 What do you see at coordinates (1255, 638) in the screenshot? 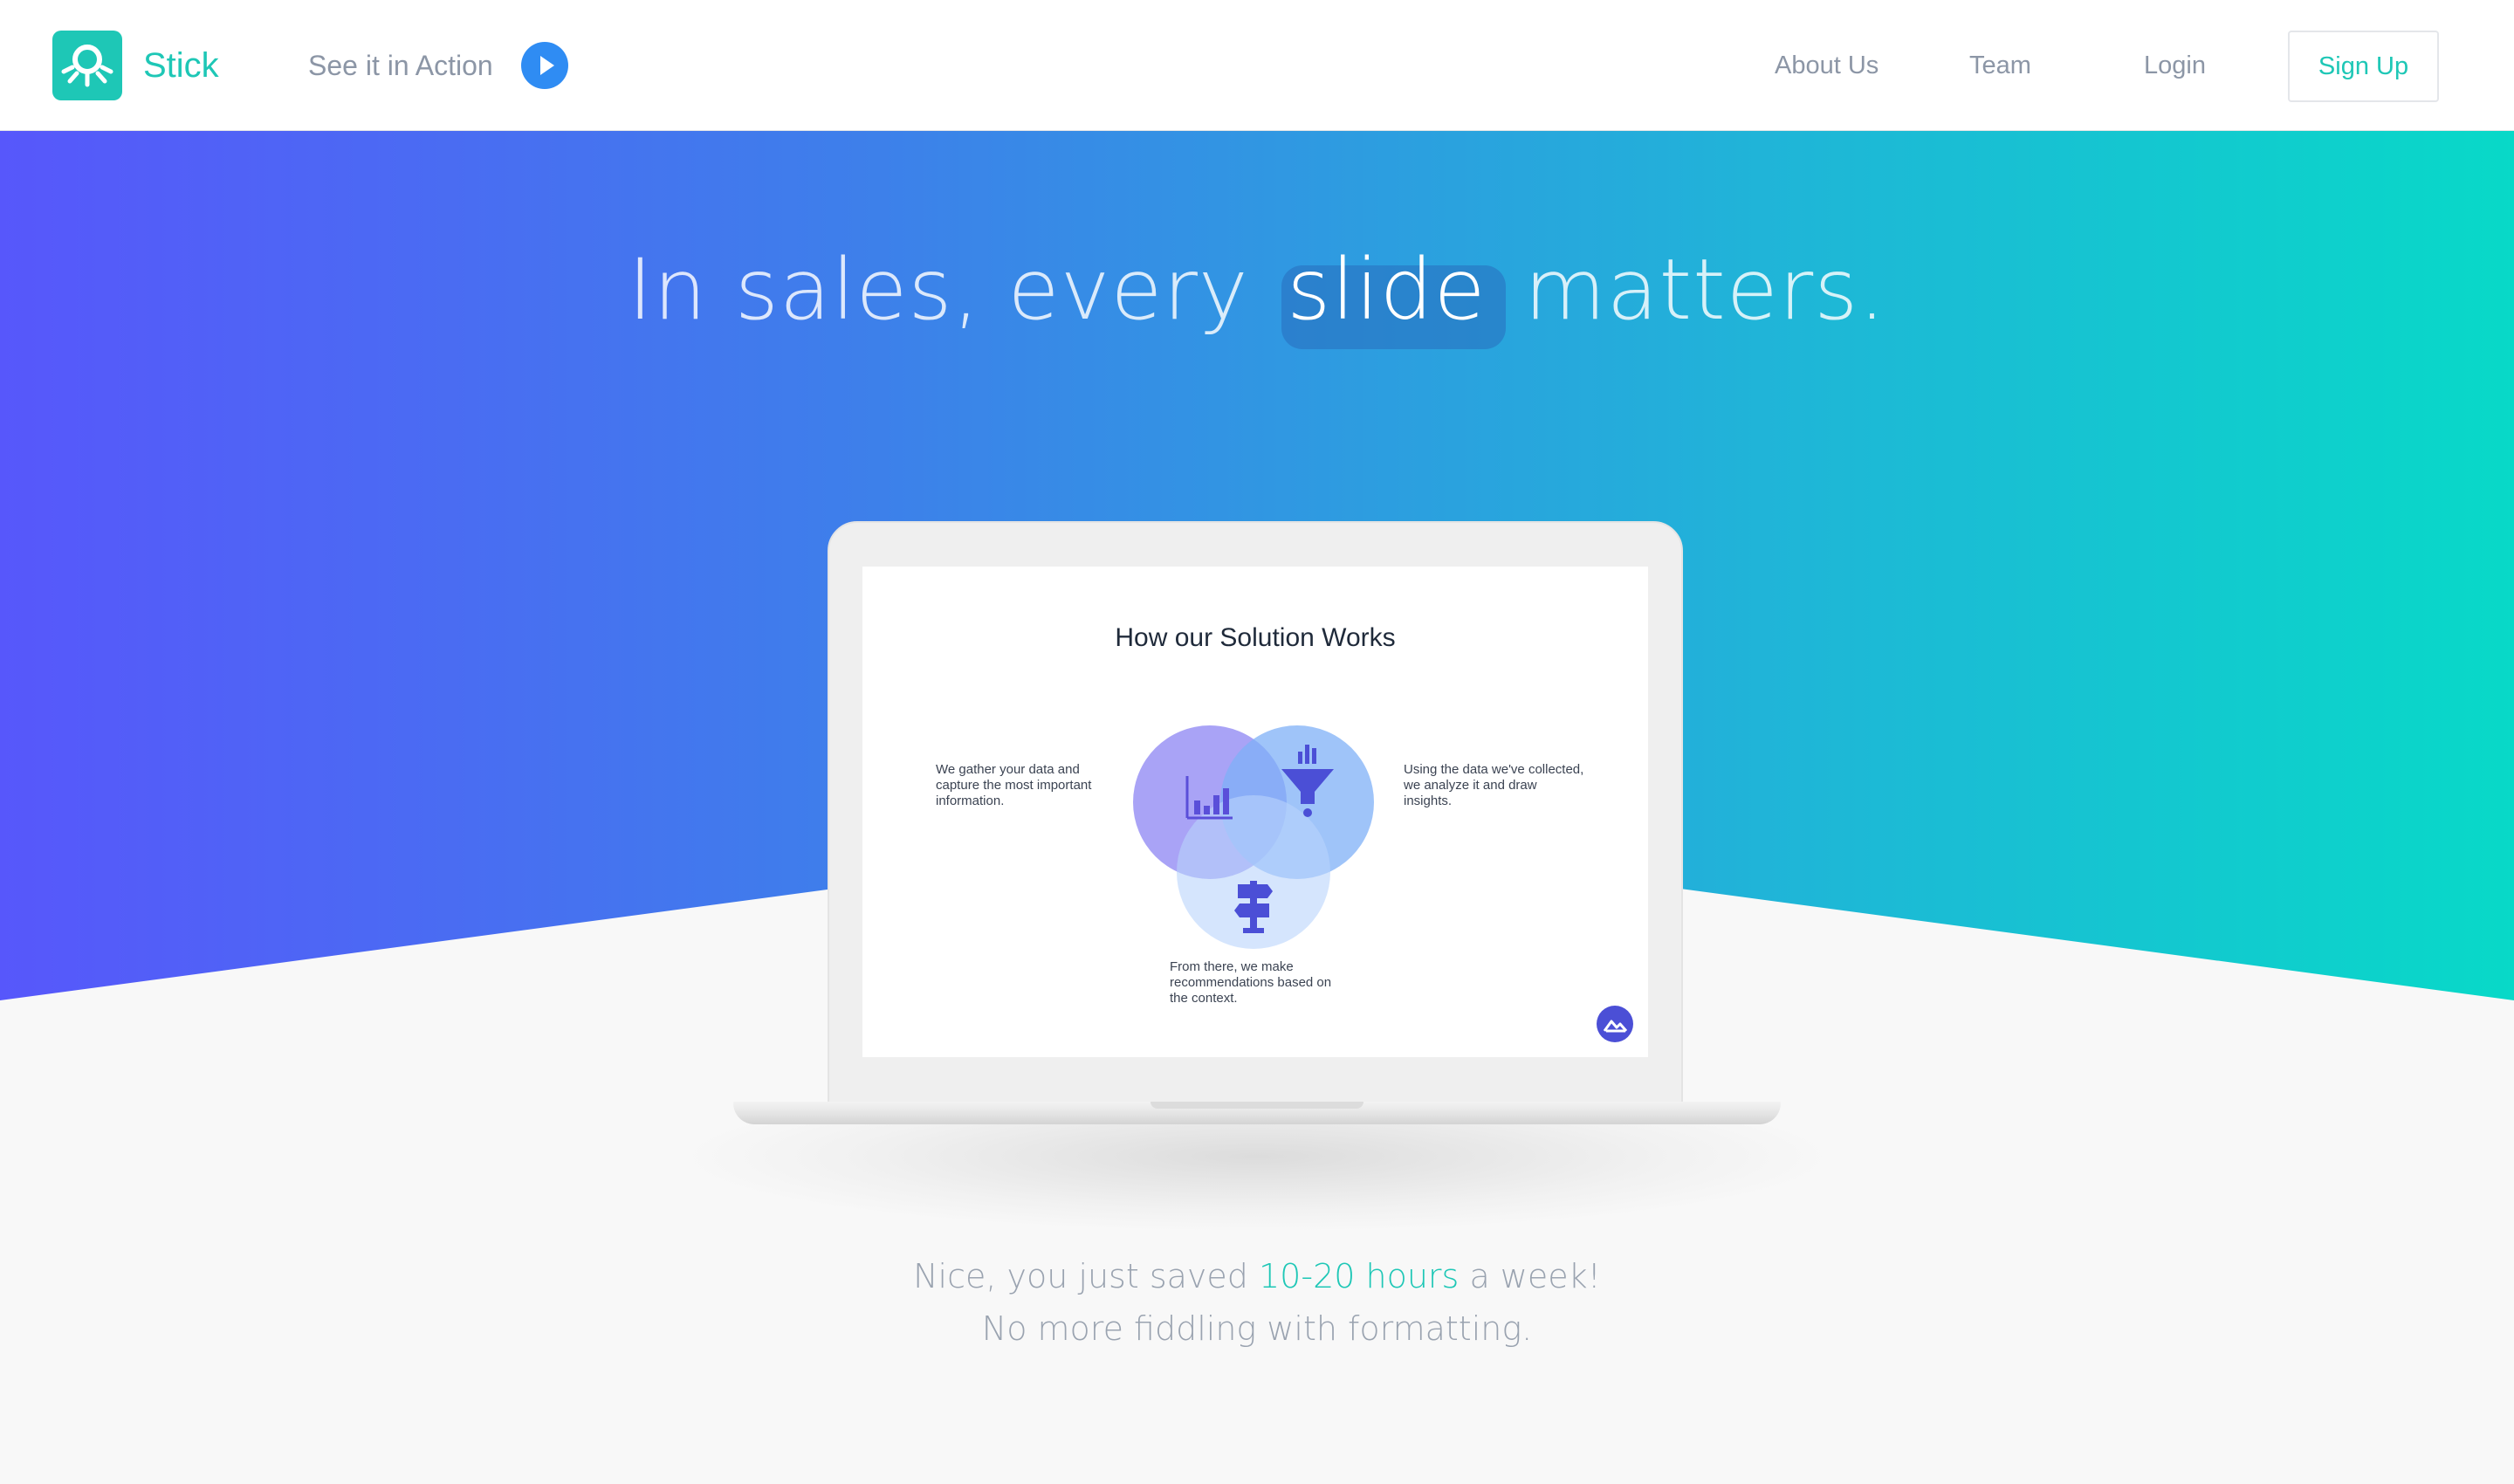
I see `slide-title: How our Solution Works` at bounding box center [1255, 638].